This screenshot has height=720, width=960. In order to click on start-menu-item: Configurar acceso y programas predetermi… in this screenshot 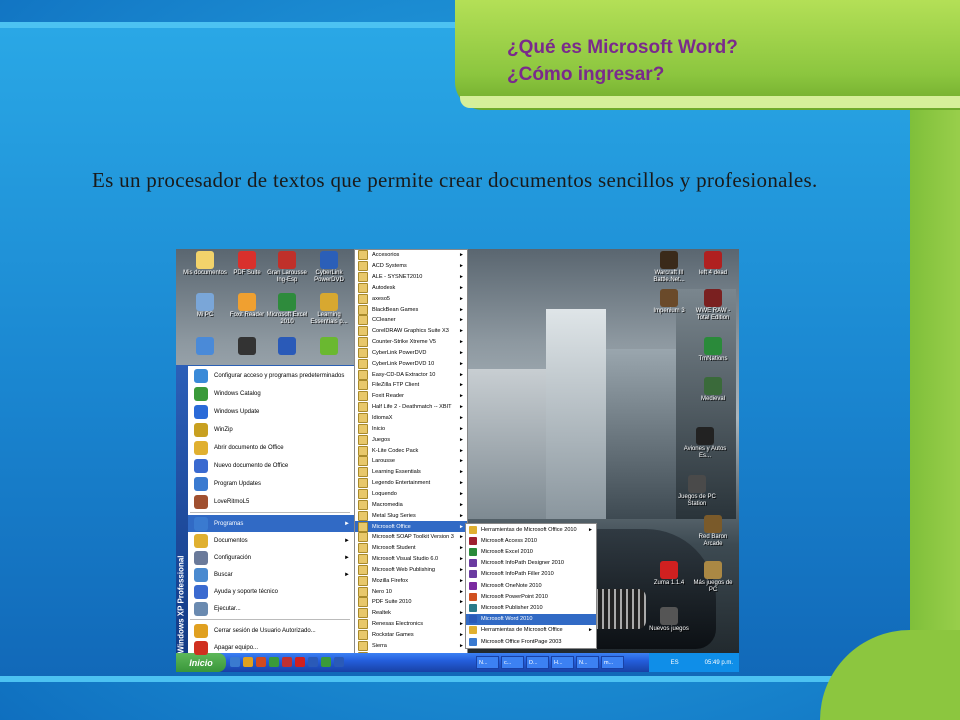, I will do `click(271, 375)`.